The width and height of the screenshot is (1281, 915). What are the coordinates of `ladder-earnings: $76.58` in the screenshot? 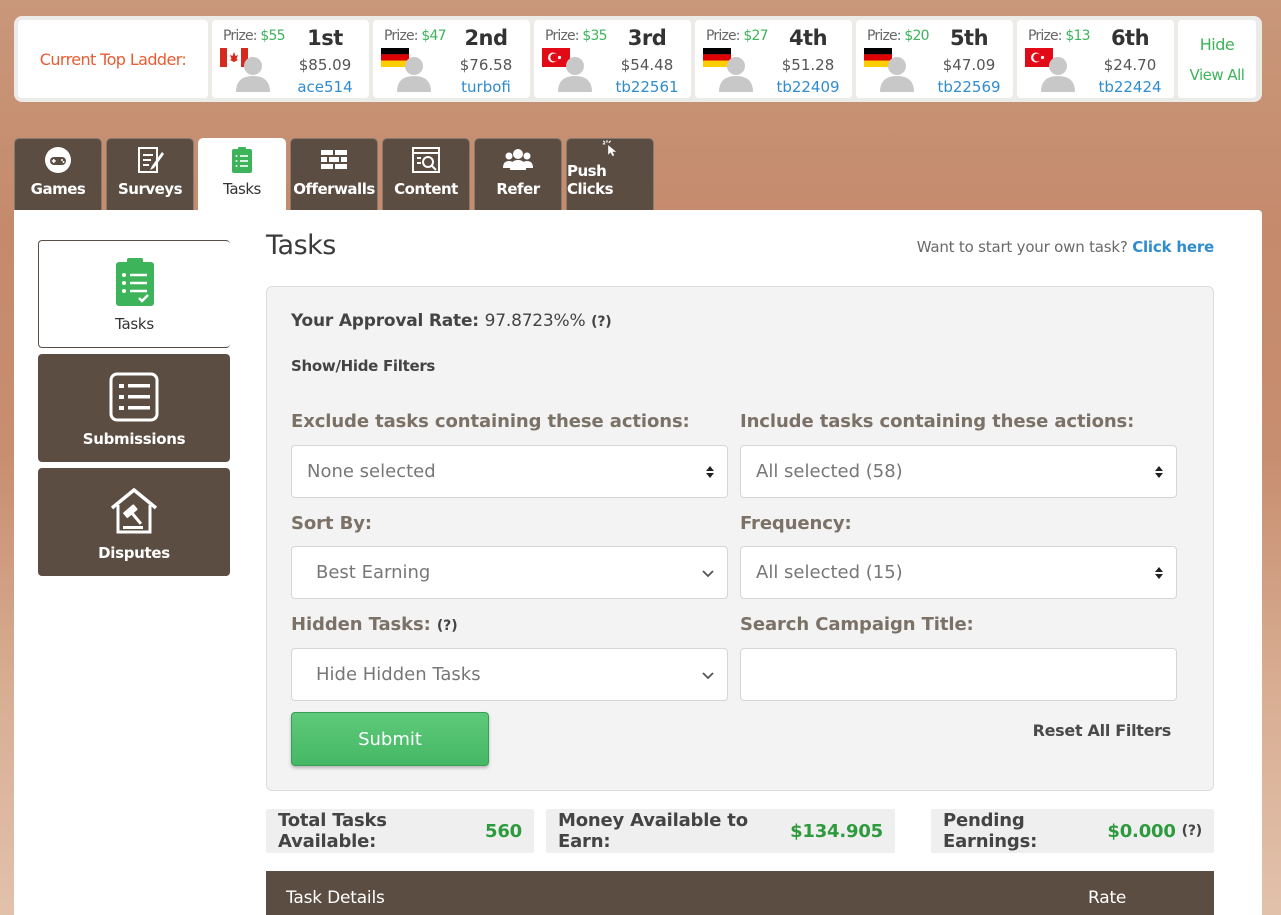 It's located at (486, 65).